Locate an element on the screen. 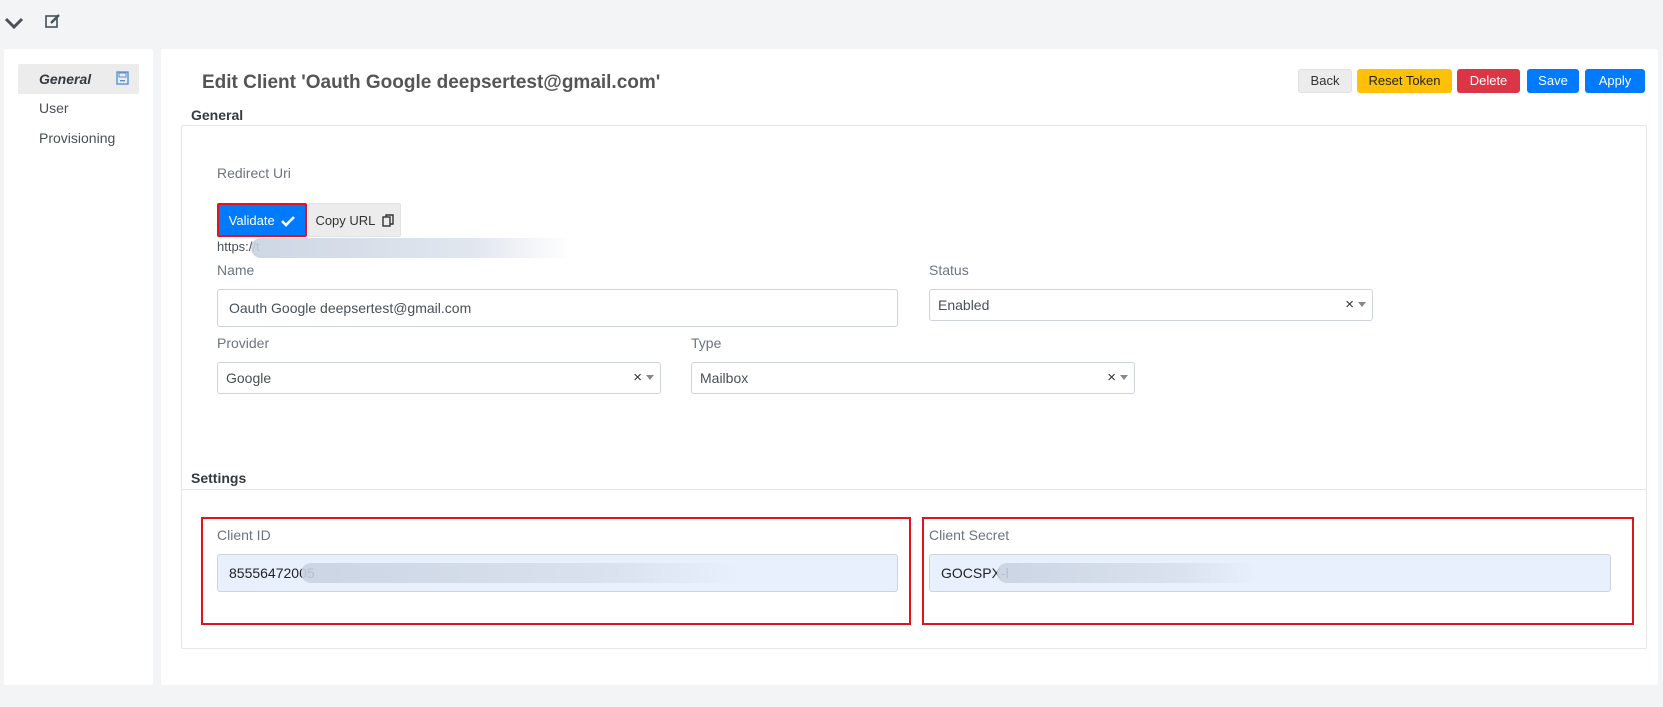 The height and width of the screenshot is (707, 1663). provider-select: Google × is located at coordinates (439, 378).